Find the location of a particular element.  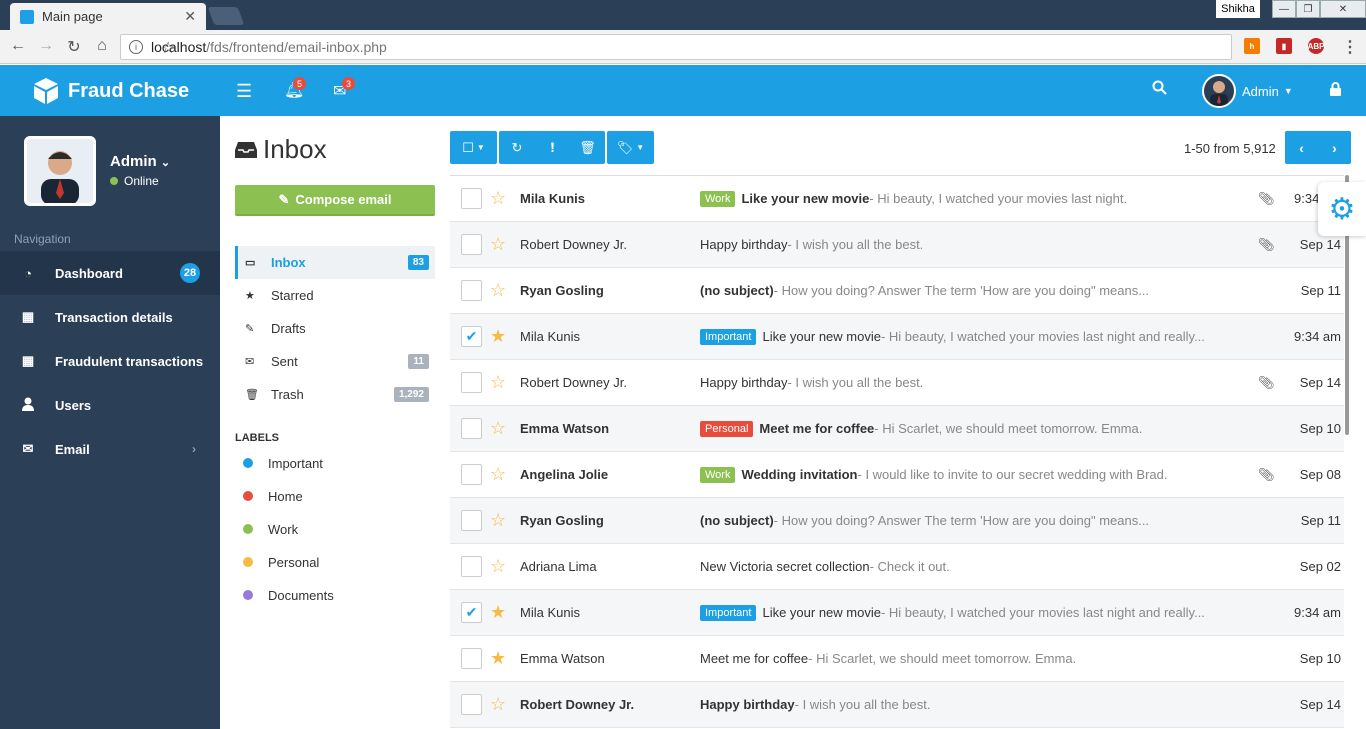

label-documents: Documents is located at coordinates (288, 595).